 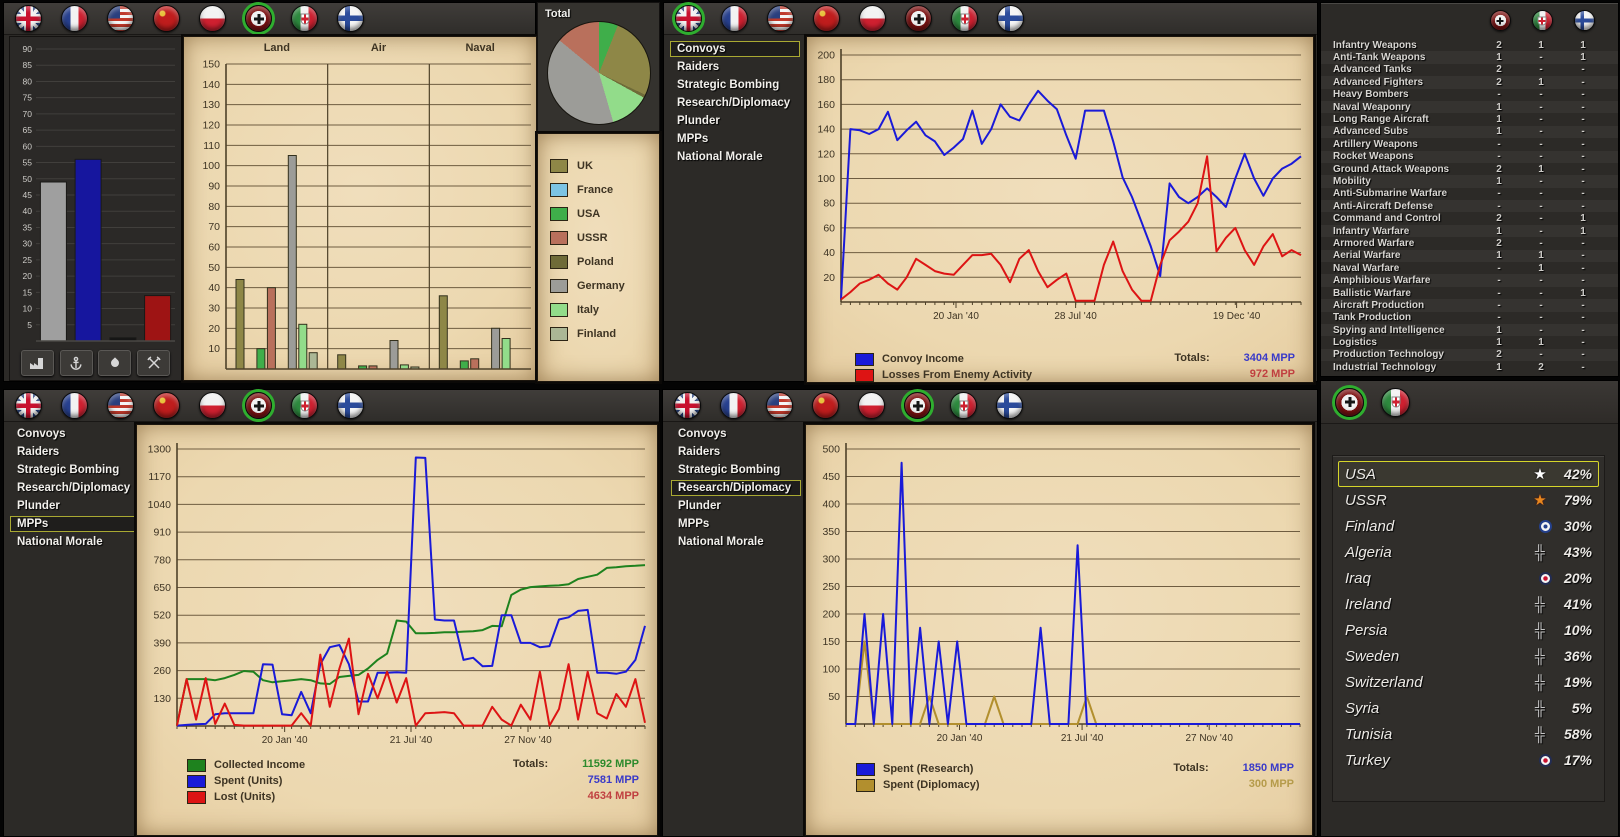 What do you see at coordinates (1499, 132) in the screenshot?
I see `tech-level: 1` at bounding box center [1499, 132].